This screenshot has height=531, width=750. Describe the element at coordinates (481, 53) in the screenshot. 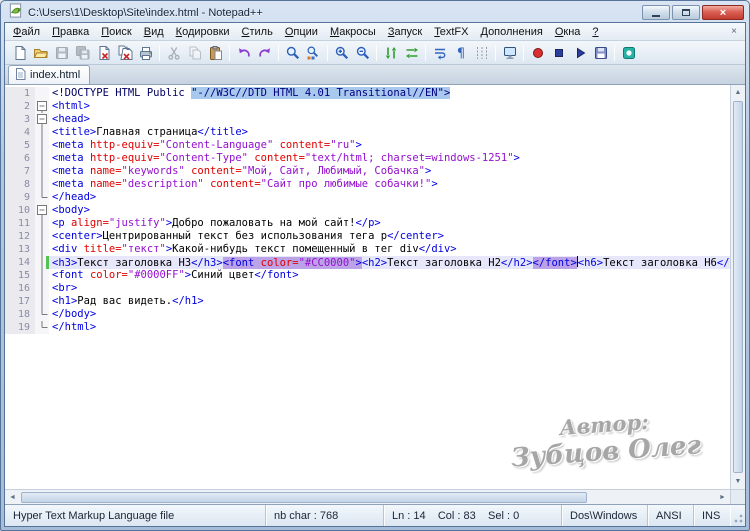

I see `indent-guide-icon` at that location.